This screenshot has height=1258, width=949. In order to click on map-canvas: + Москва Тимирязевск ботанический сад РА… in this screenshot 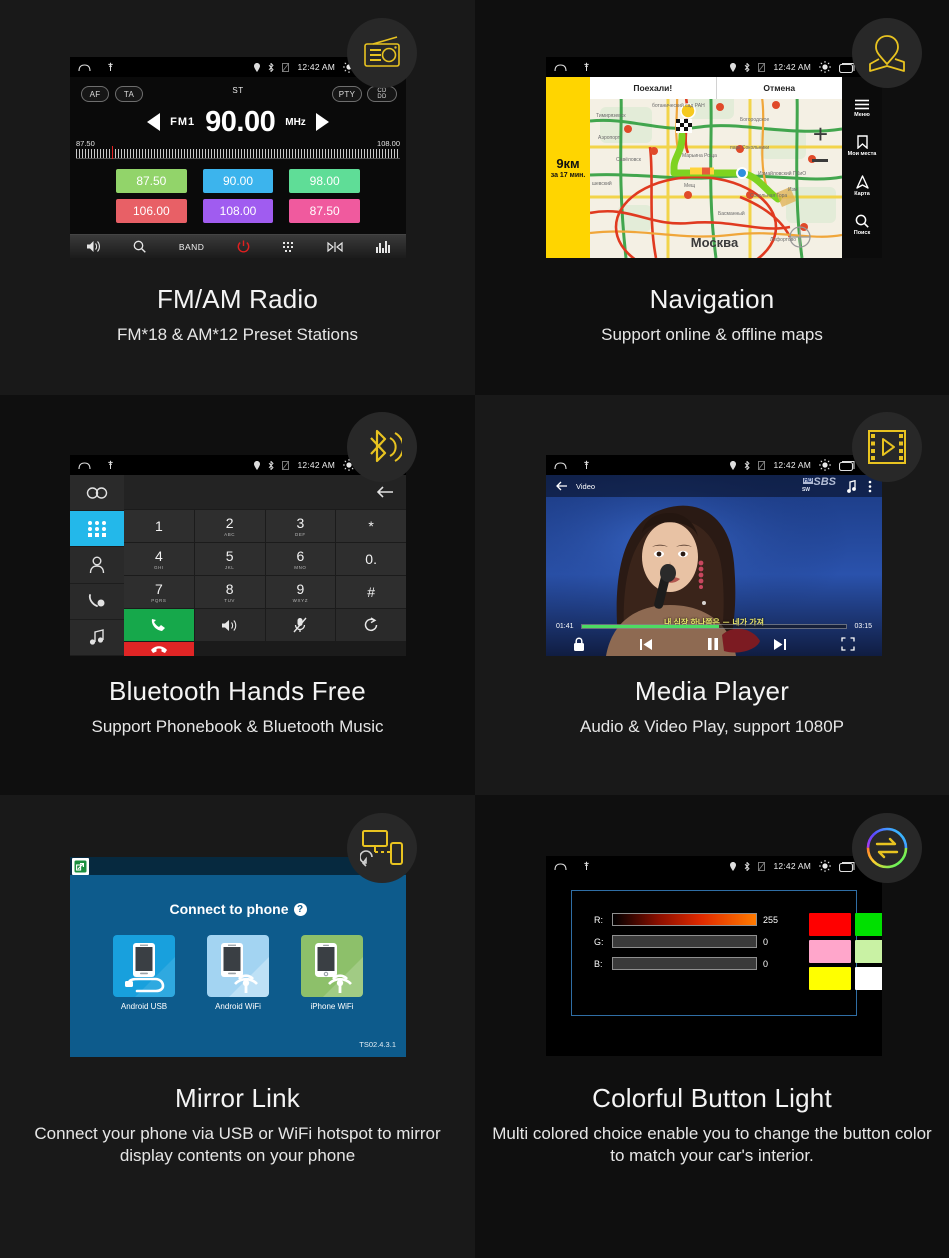, I will do `click(716, 167)`.